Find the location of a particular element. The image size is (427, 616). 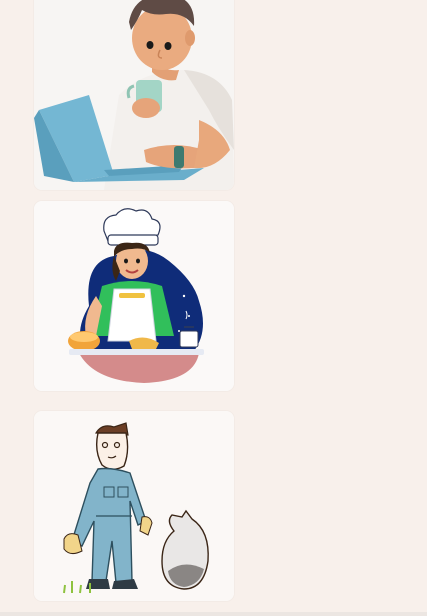

person-laptop-coffee-illustration is located at coordinates (134, 95).